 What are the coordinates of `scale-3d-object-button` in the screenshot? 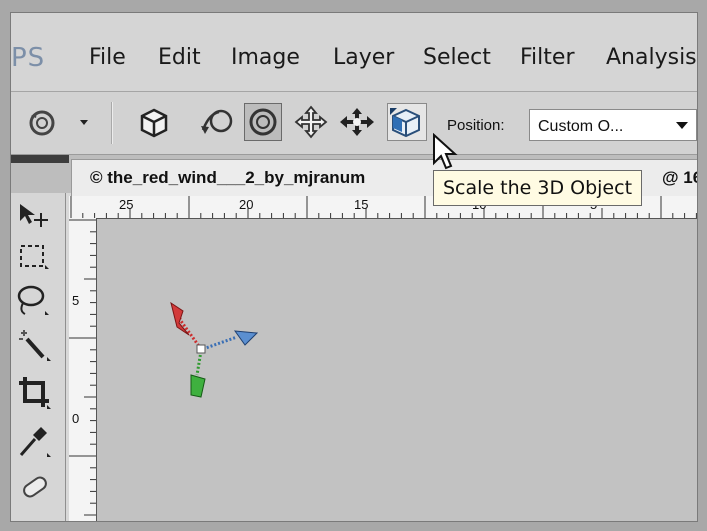 It's located at (407, 122).